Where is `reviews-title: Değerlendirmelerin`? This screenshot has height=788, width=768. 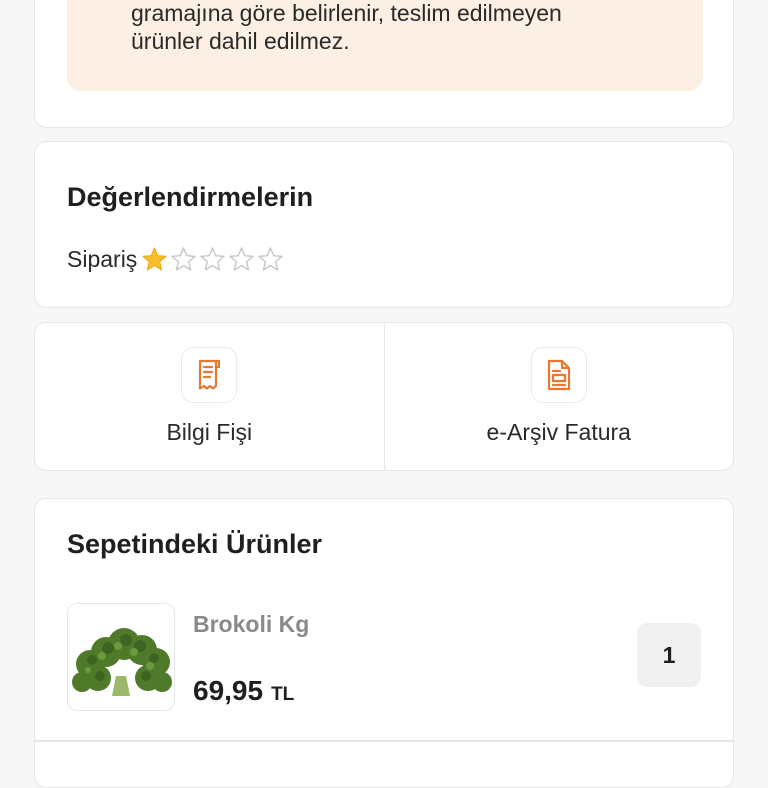 reviews-title: Değerlendirmelerin is located at coordinates (190, 197).